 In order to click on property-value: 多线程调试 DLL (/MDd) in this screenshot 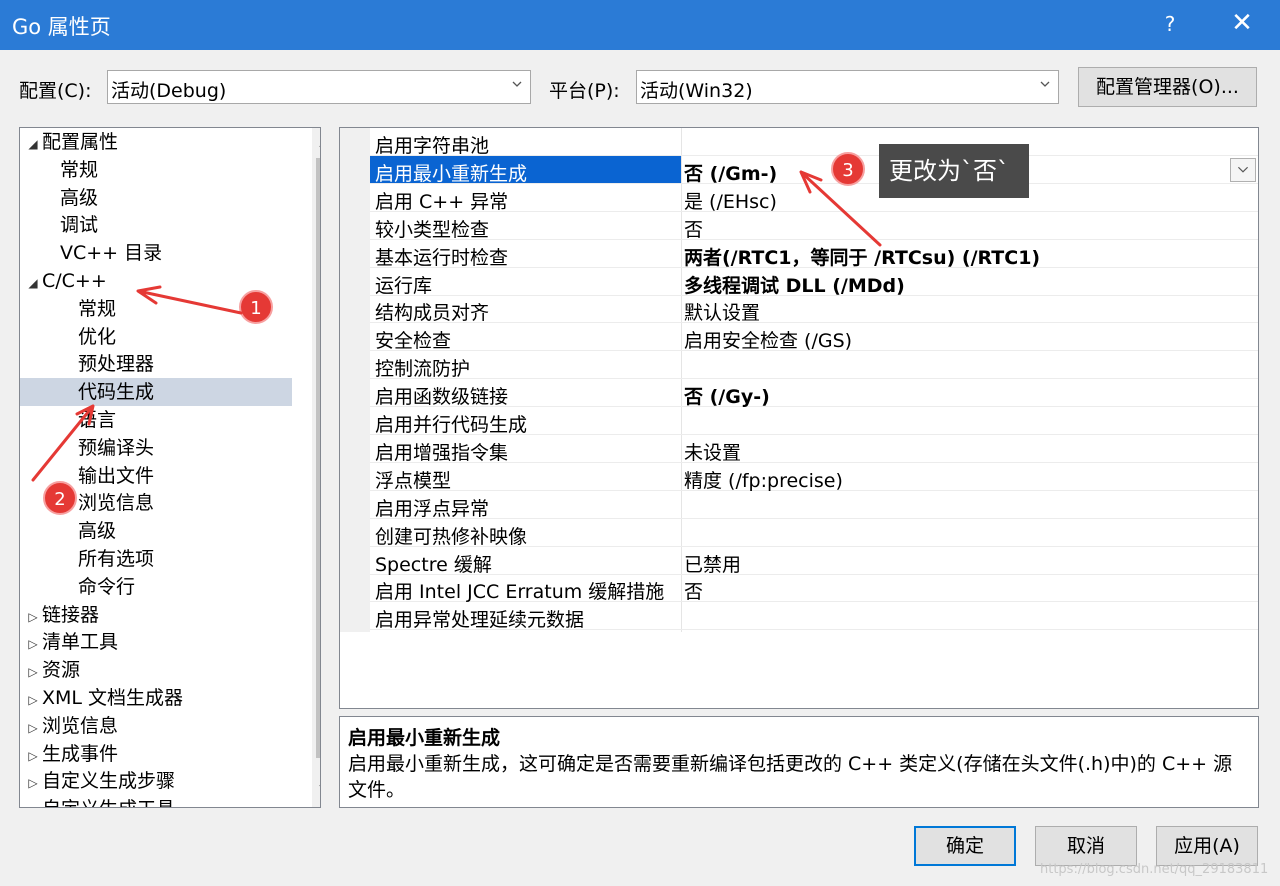, I will do `click(794, 284)`.